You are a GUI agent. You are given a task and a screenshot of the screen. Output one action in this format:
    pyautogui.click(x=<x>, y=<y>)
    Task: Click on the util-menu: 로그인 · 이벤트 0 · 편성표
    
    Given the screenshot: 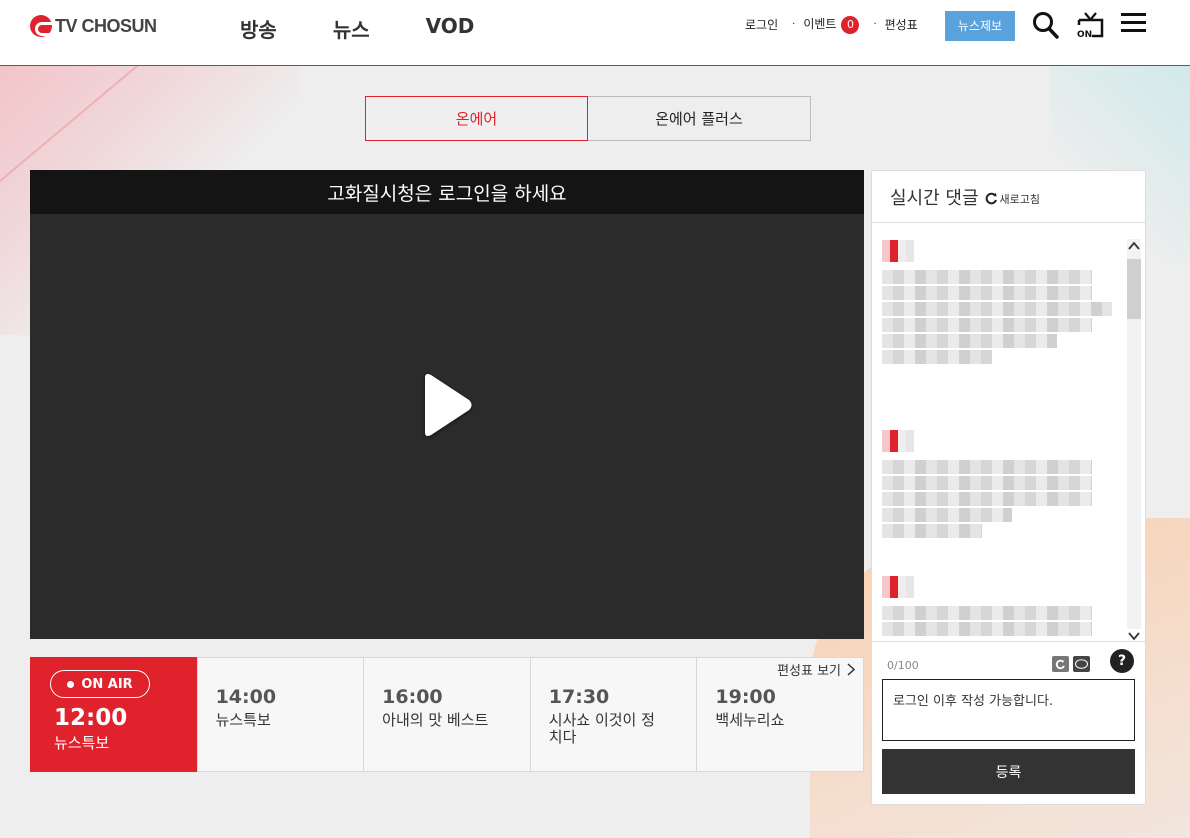 What is the action you would take?
    pyautogui.click(x=831, y=24)
    